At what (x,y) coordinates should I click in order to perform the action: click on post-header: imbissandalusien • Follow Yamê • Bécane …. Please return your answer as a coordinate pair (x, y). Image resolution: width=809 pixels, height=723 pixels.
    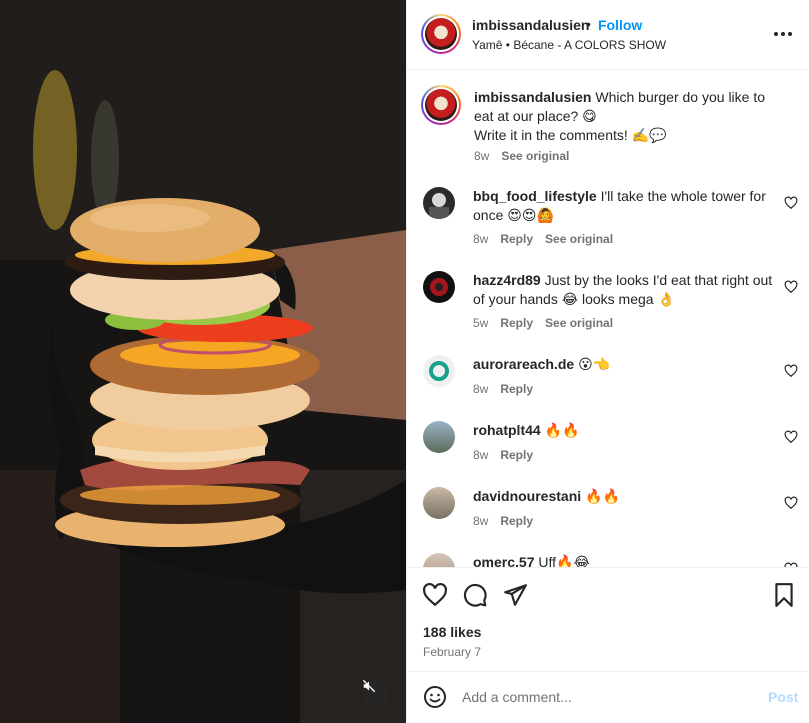
    Looking at the image, I should click on (608, 35).